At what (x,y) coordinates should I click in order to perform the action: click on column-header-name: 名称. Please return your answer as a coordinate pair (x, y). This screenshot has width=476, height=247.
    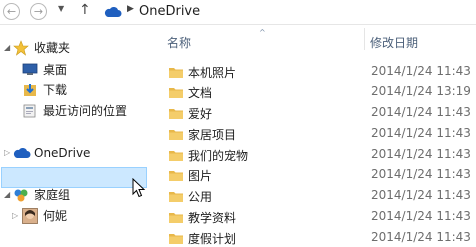
    Looking at the image, I should click on (179, 42).